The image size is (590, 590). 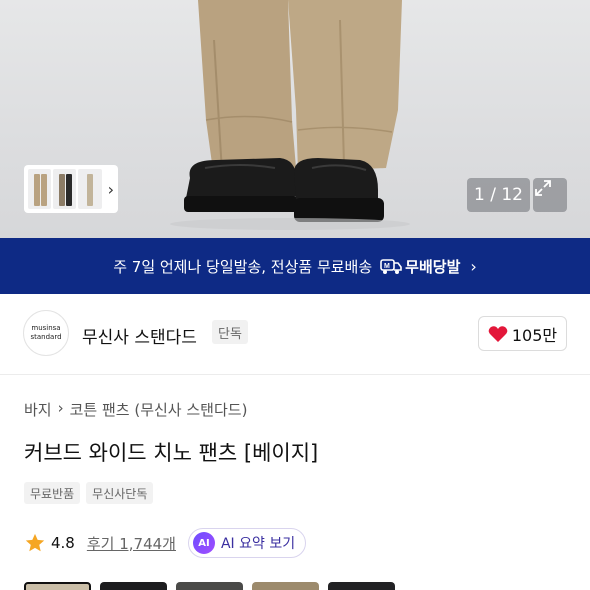 What do you see at coordinates (295, 334) in the screenshot?
I see `brand-row: musinsa standard 무신사 스탠다드 단독 105만` at bounding box center [295, 334].